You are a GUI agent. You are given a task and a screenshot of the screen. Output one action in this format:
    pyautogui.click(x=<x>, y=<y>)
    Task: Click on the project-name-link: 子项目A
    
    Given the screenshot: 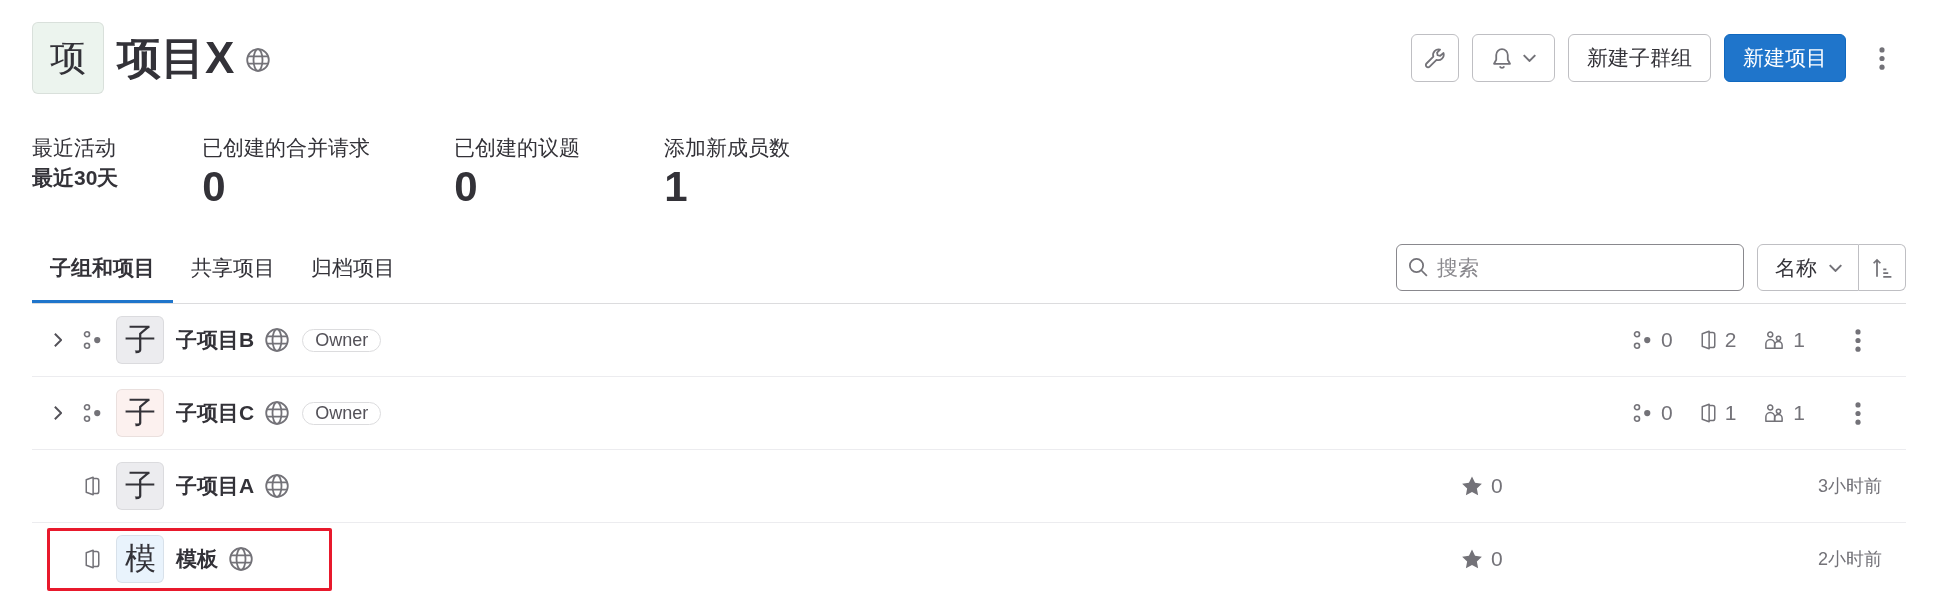 What is the action you would take?
    pyautogui.click(x=215, y=486)
    